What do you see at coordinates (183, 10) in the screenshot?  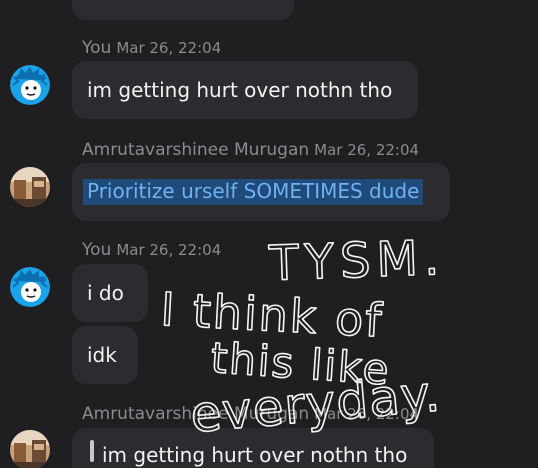 I see `previous-message-bubble` at bounding box center [183, 10].